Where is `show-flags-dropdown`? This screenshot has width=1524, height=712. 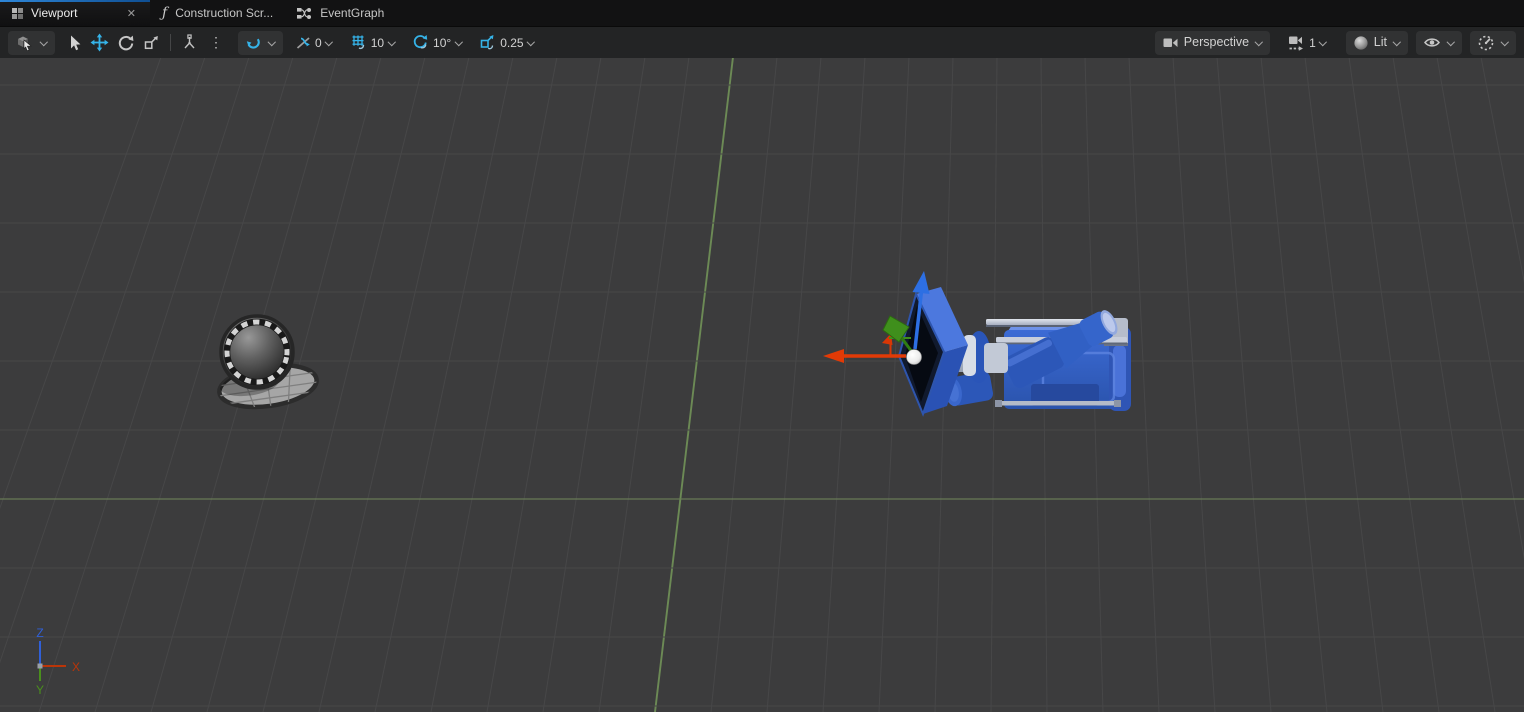 show-flags-dropdown is located at coordinates (1439, 42).